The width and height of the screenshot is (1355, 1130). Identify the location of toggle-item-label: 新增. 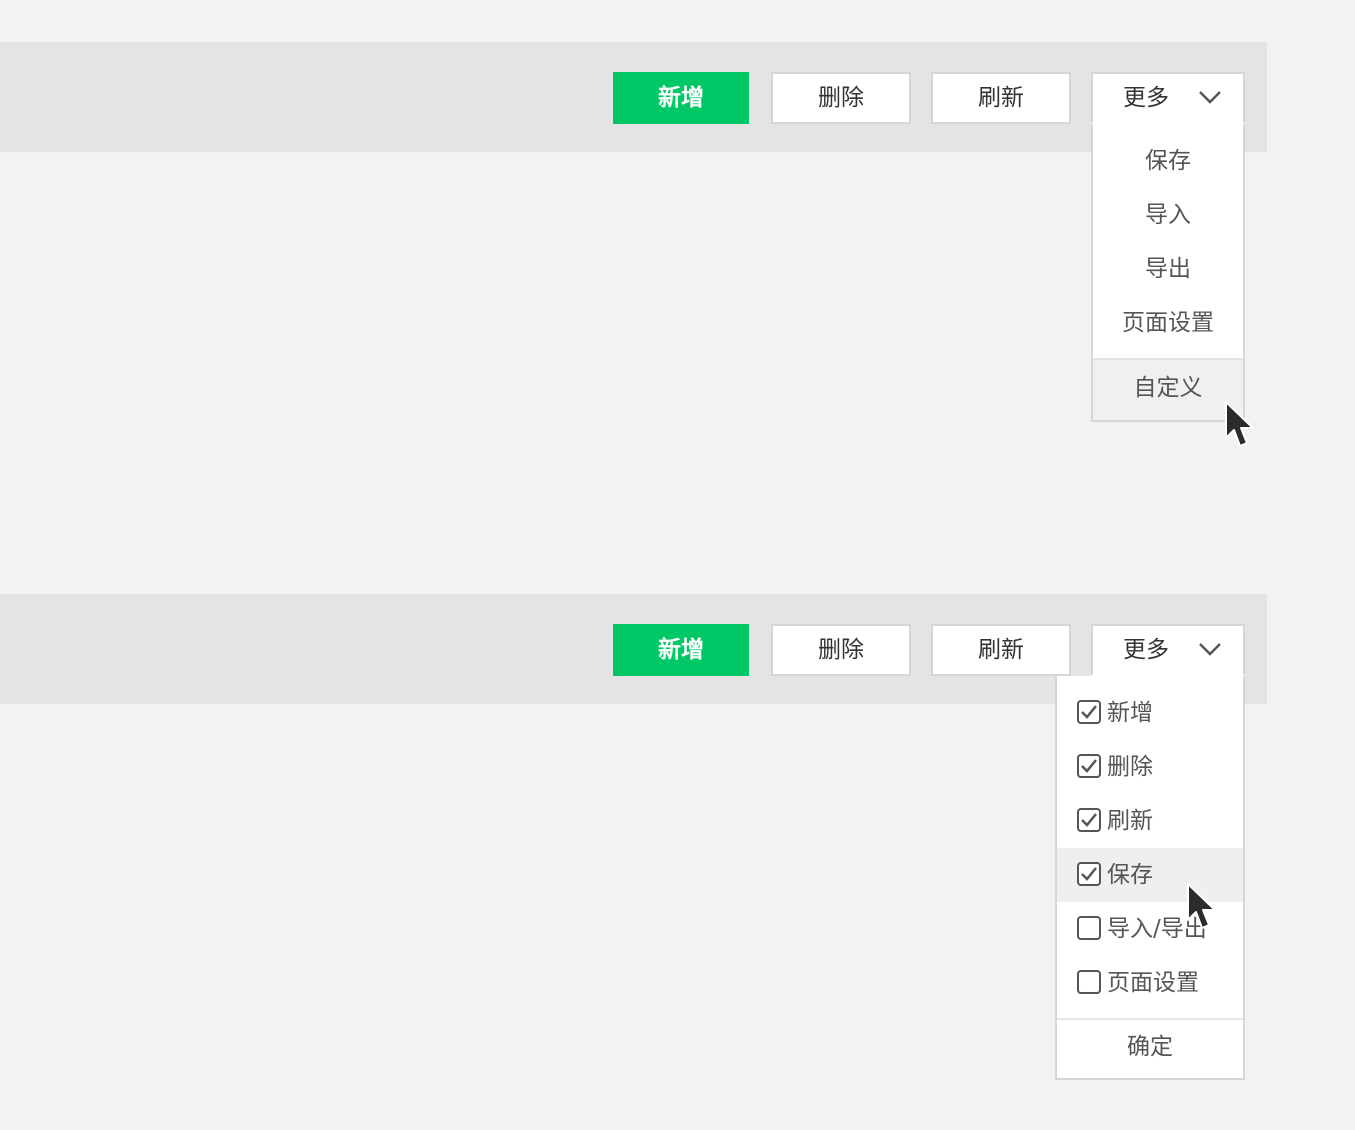
(1130, 713).